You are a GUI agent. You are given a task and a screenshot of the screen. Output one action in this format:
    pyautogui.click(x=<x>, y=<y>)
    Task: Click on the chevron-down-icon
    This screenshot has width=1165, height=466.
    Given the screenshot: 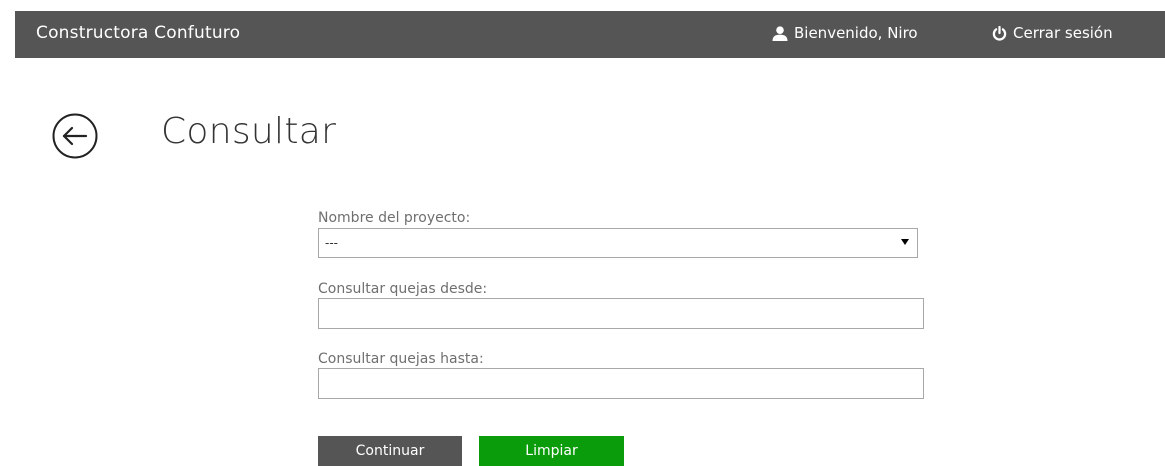 What is the action you would take?
    pyautogui.click(x=905, y=242)
    